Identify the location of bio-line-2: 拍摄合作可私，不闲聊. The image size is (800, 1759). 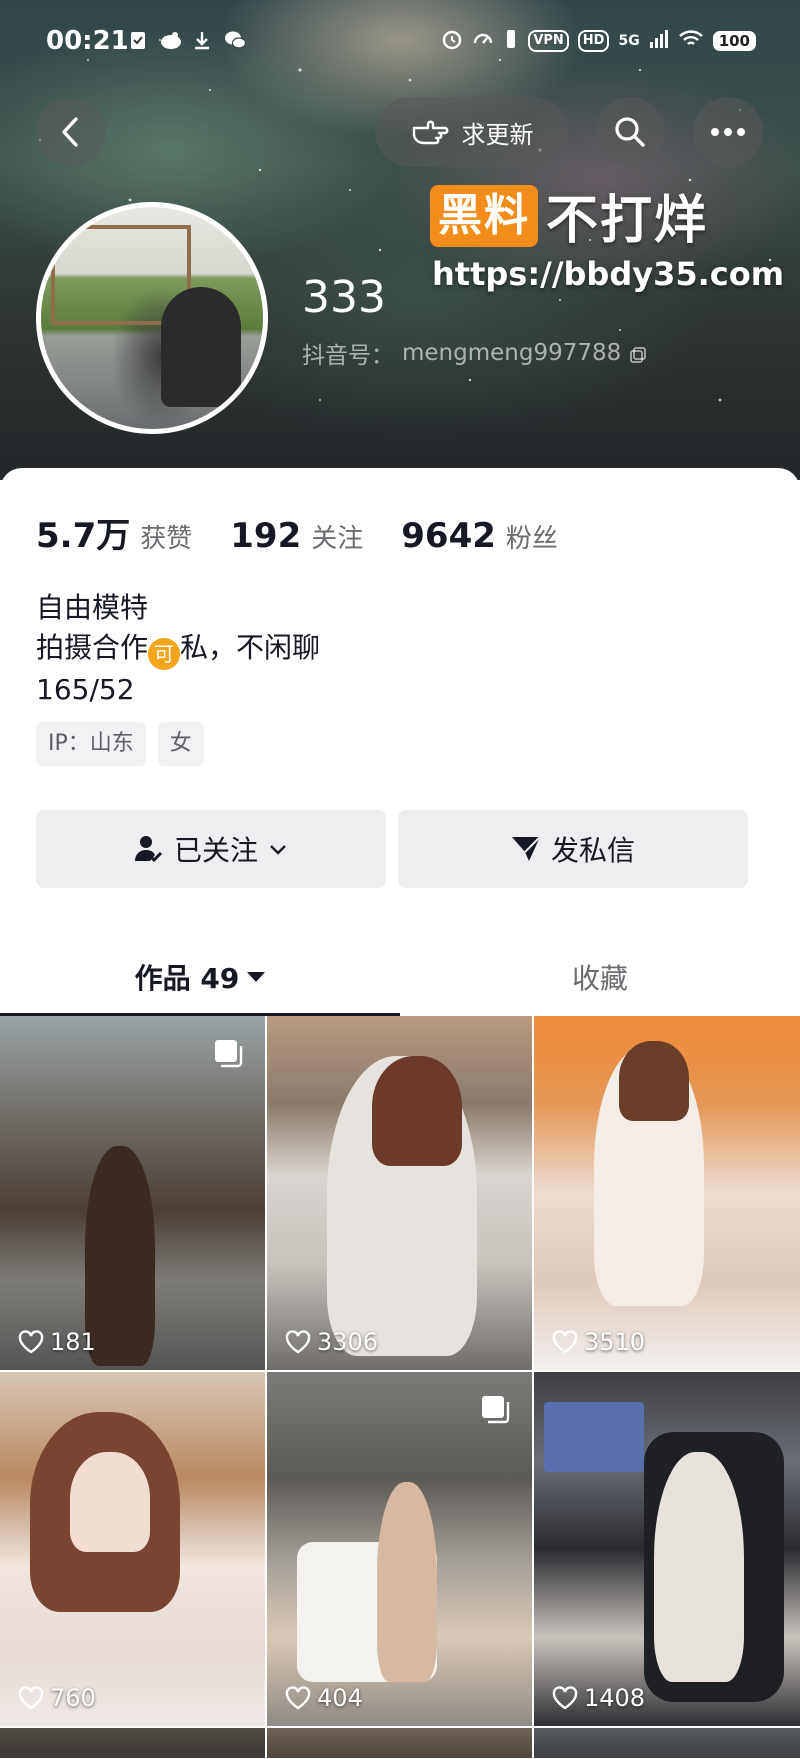
(178, 649).